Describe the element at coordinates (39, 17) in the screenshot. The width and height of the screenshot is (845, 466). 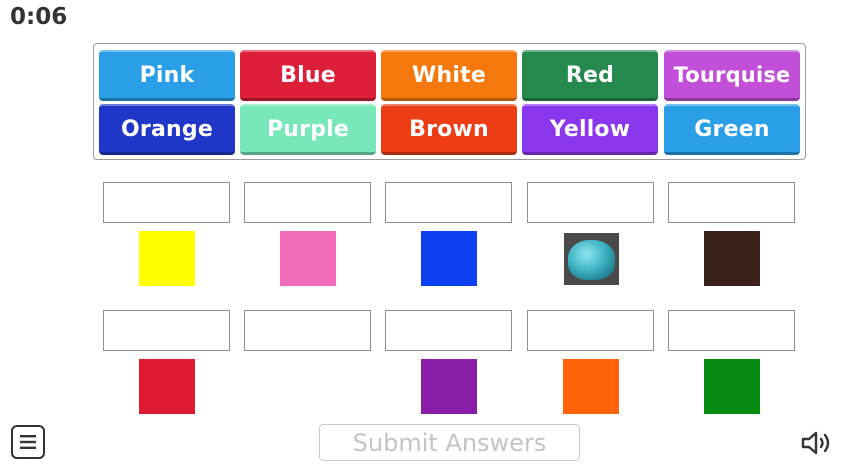
I see `timer: 0:06` at that location.